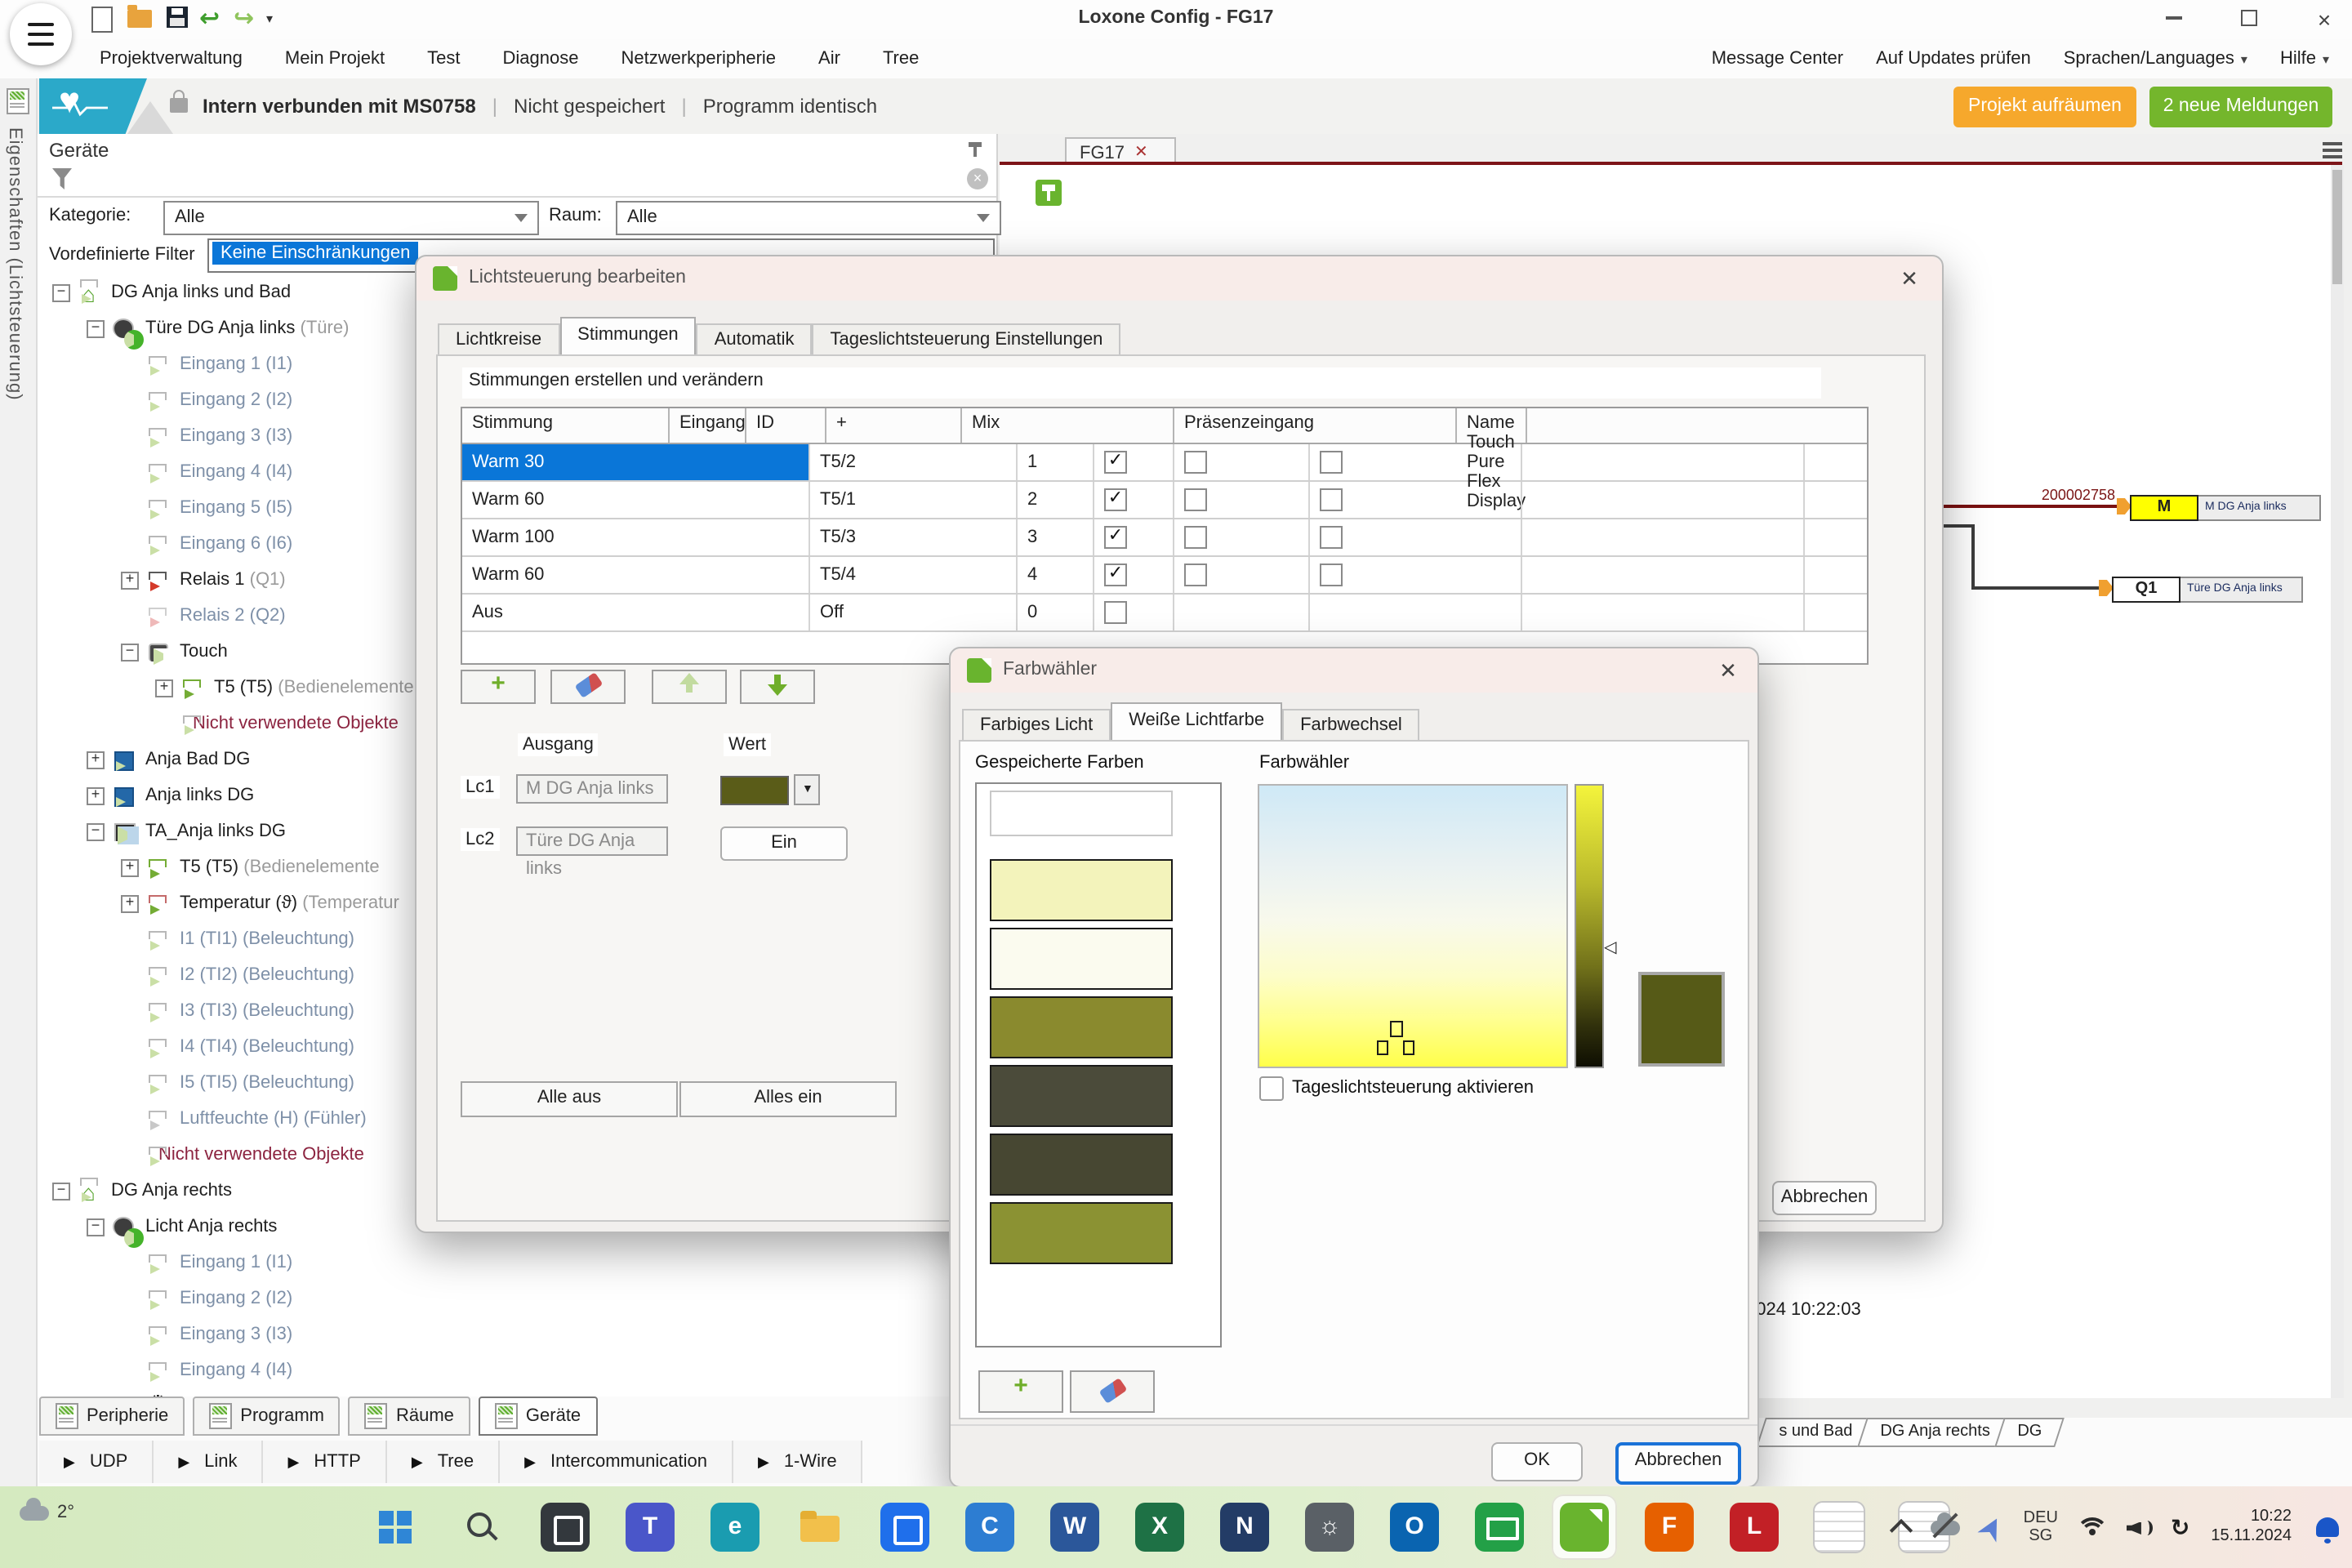  I want to click on delete-row-button, so click(588, 687).